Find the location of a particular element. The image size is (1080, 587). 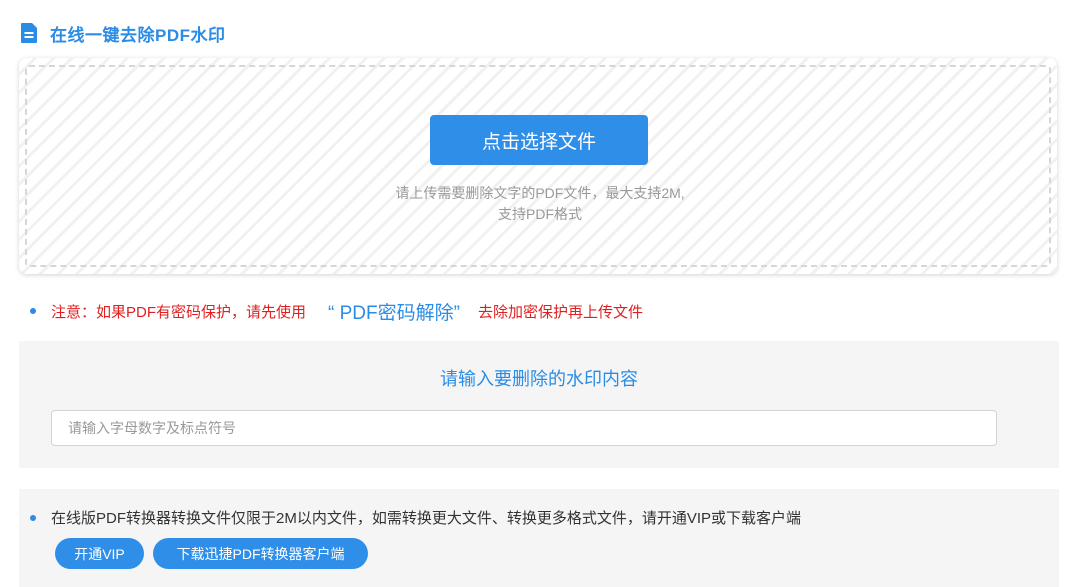

document-icon is located at coordinates (29, 33).